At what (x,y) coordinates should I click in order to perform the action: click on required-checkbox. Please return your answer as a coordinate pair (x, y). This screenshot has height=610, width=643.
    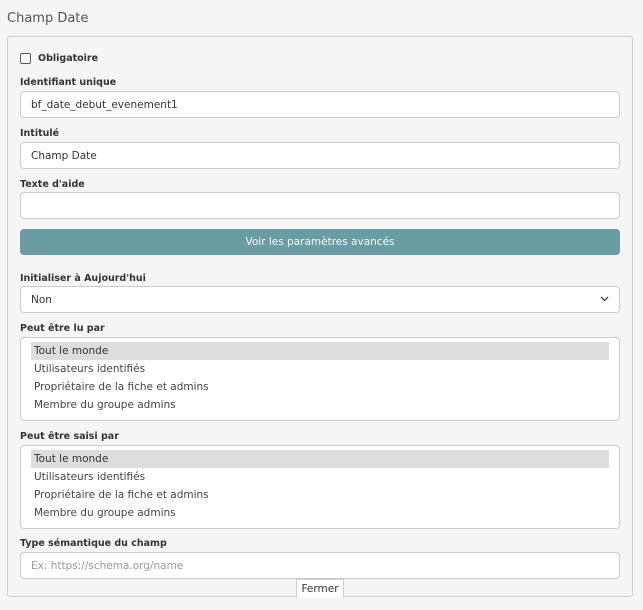
    Looking at the image, I should click on (25, 58).